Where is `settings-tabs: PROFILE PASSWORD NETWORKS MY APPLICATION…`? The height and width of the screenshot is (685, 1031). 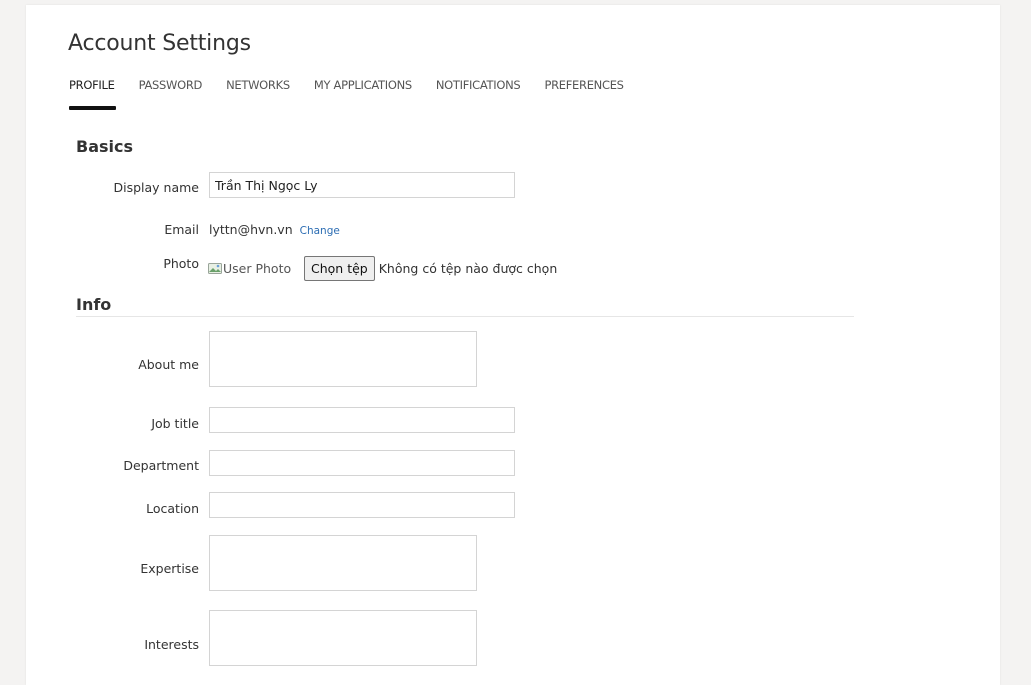 settings-tabs: PROFILE PASSWORD NETWORKS MY APPLICATION… is located at coordinates (358, 94).